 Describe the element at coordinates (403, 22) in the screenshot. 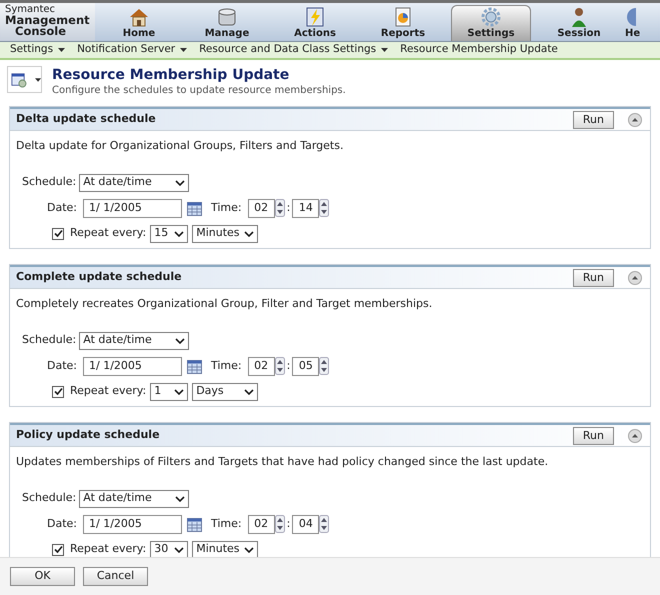

I see `nav-tab: Reports` at that location.